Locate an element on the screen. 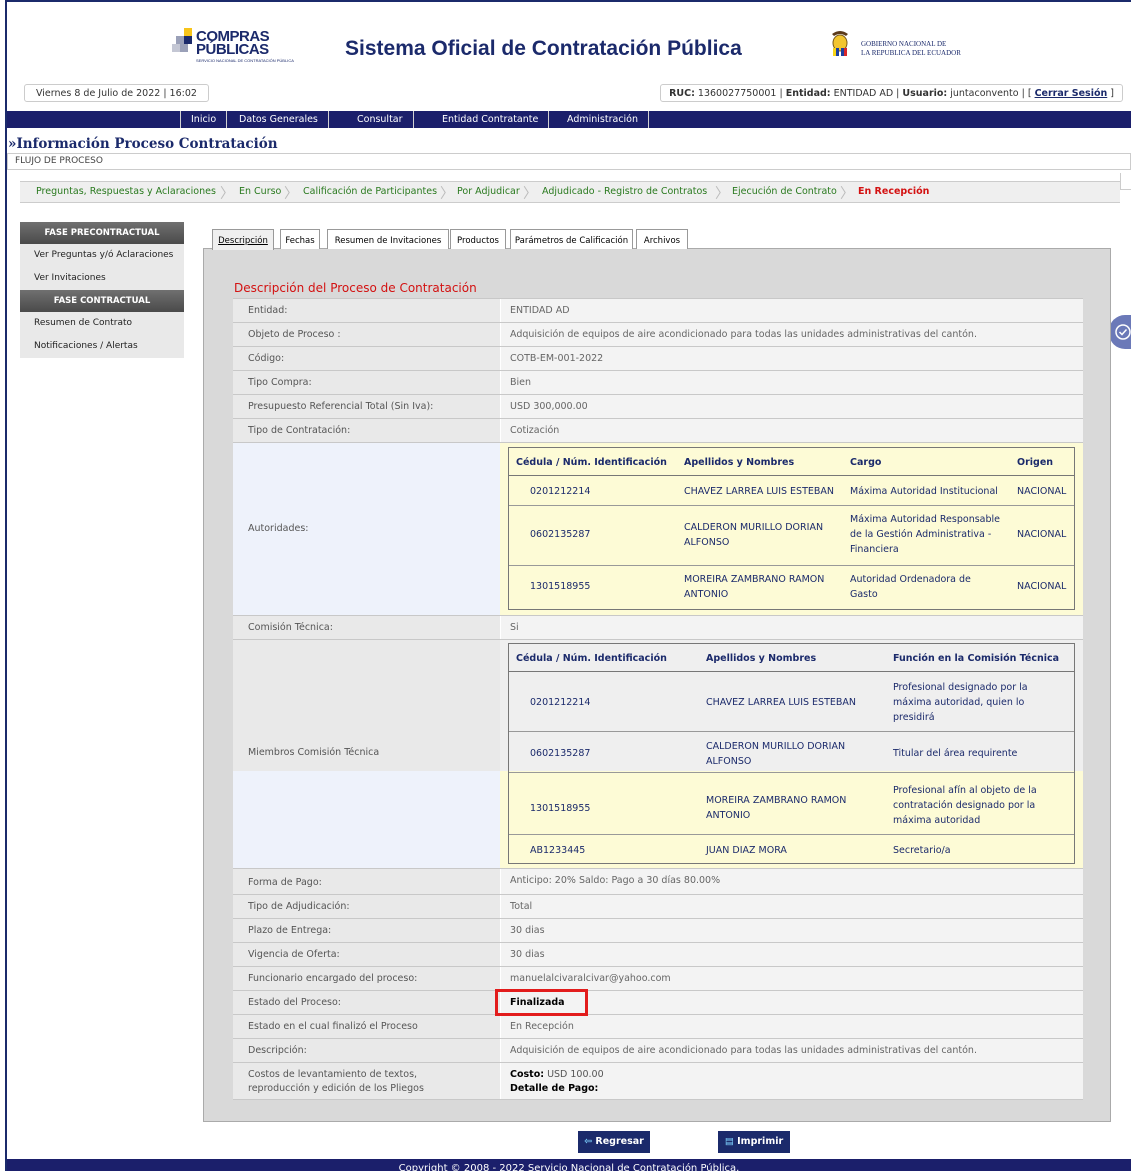 The width and height of the screenshot is (1131, 1171). logout-link: Cerrar Sesión is located at coordinates (1071, 93).